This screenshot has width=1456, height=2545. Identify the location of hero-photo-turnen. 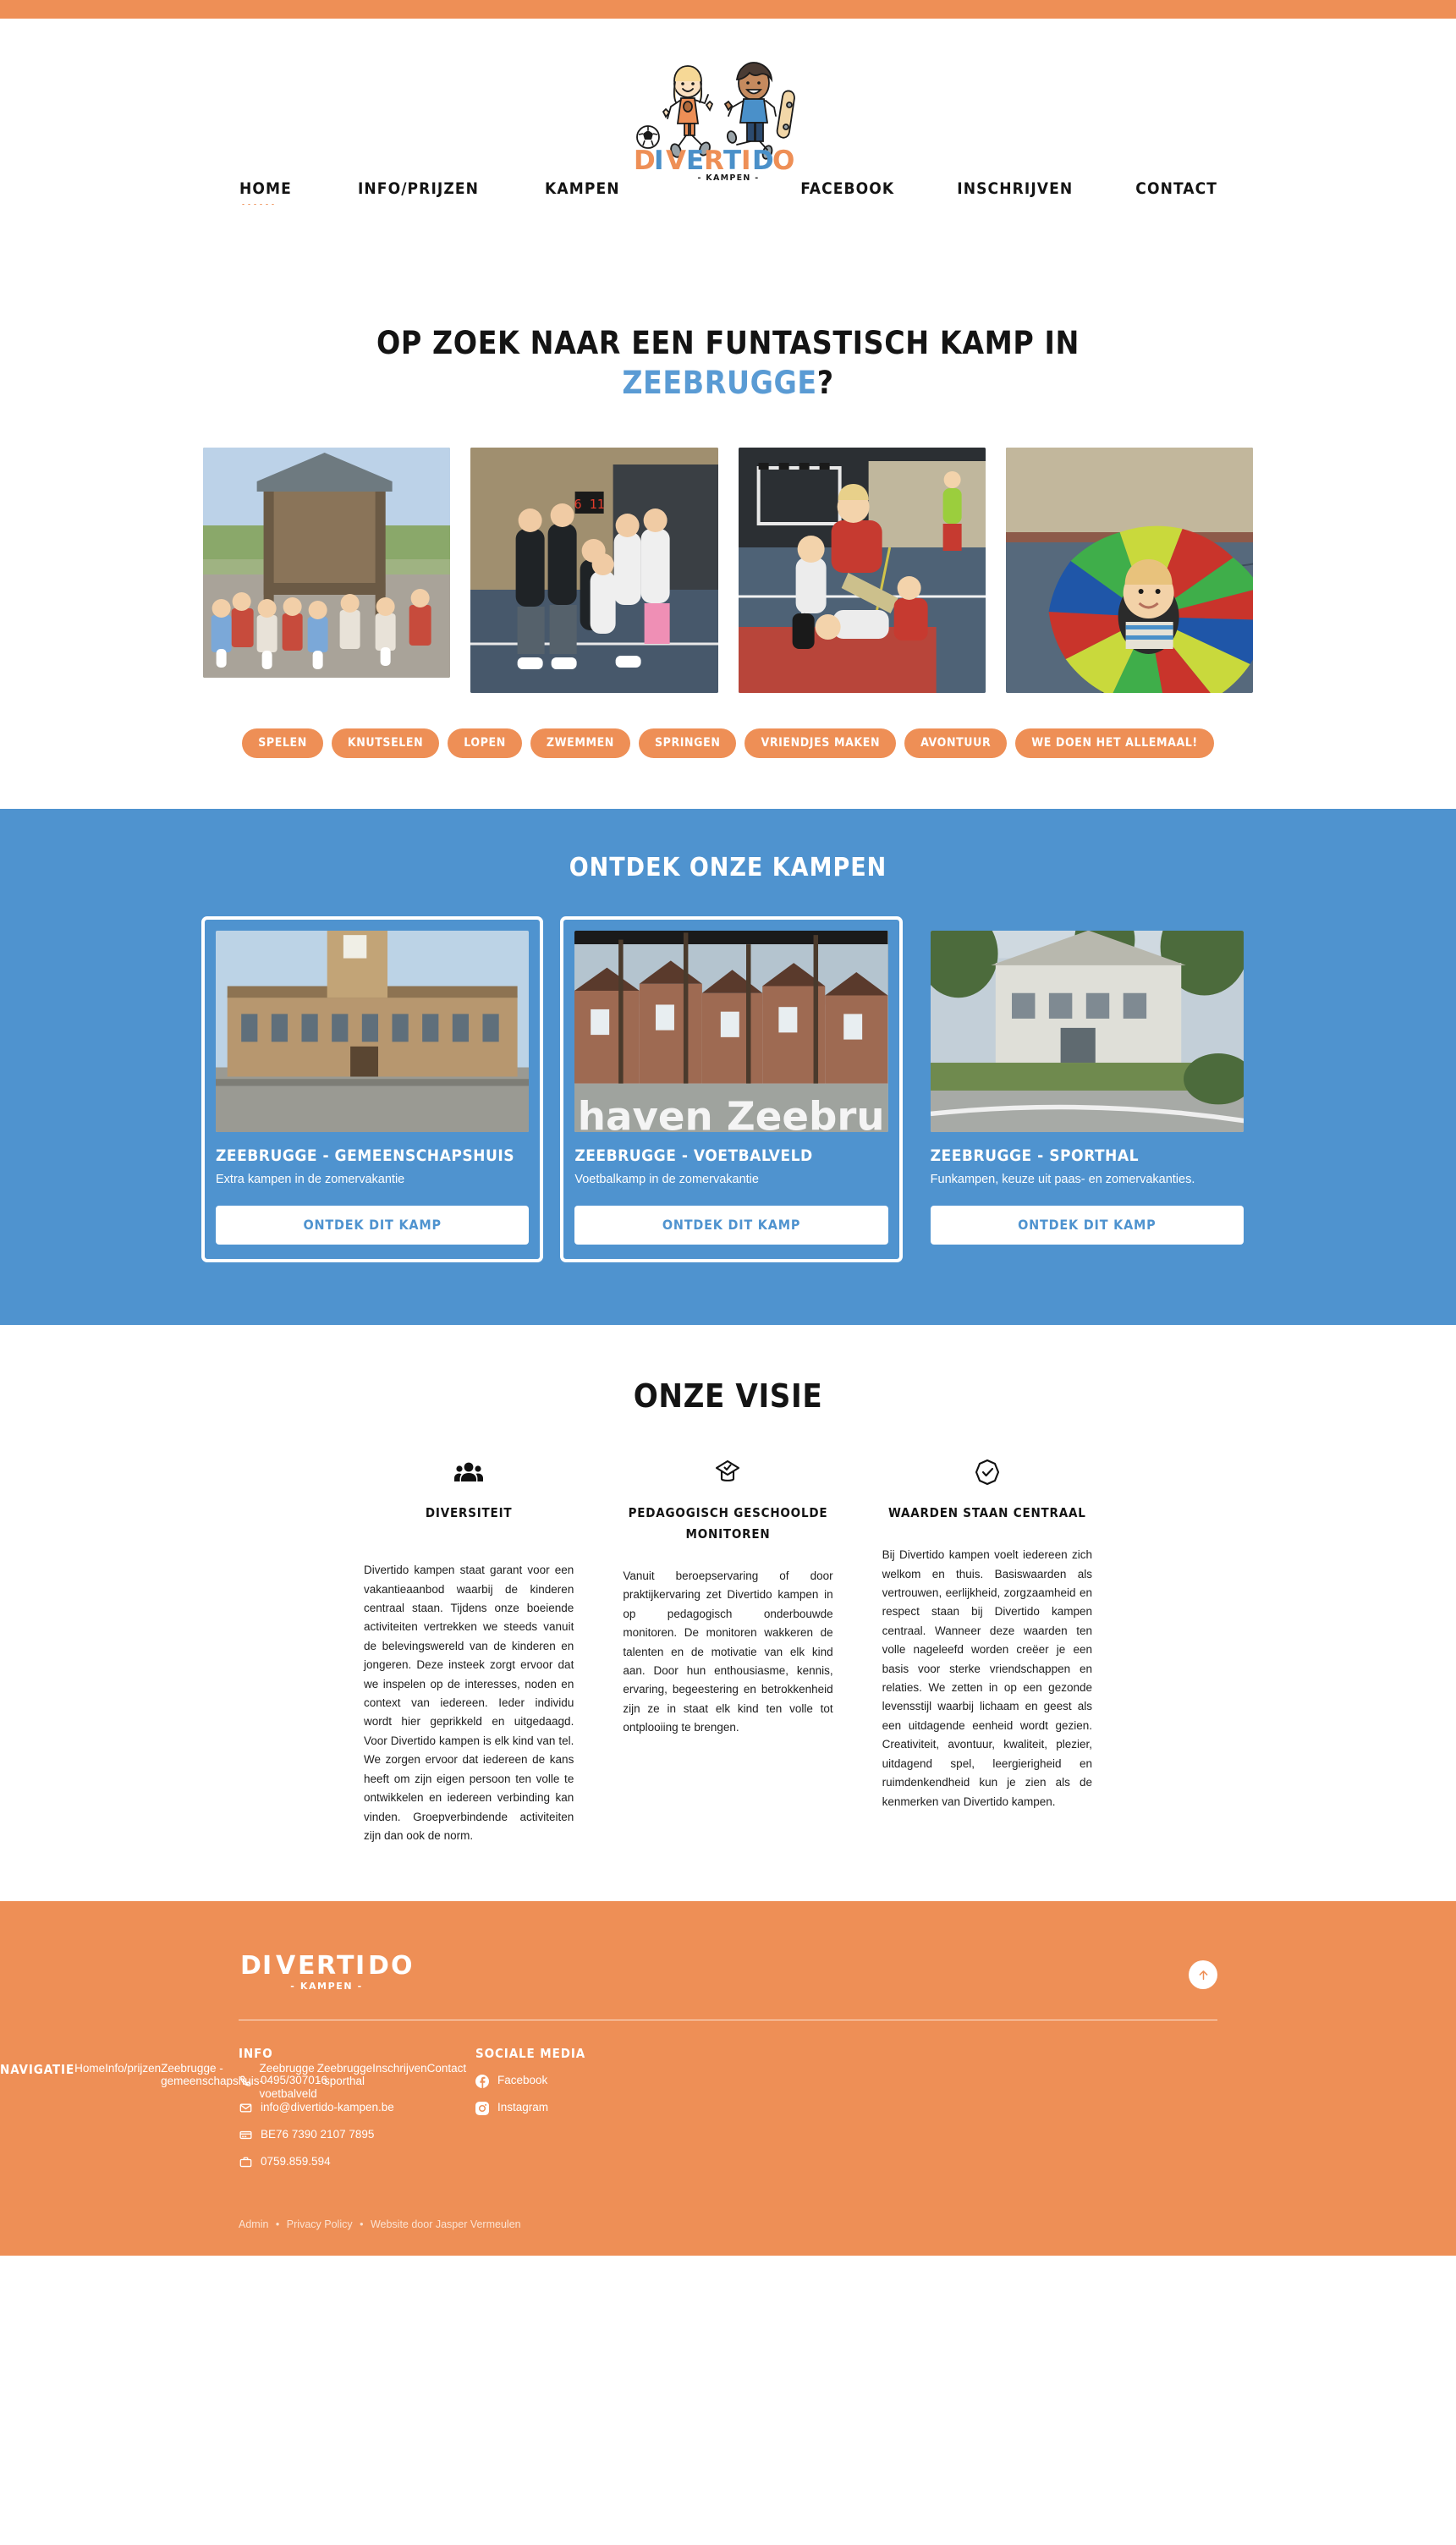
(862, 570).